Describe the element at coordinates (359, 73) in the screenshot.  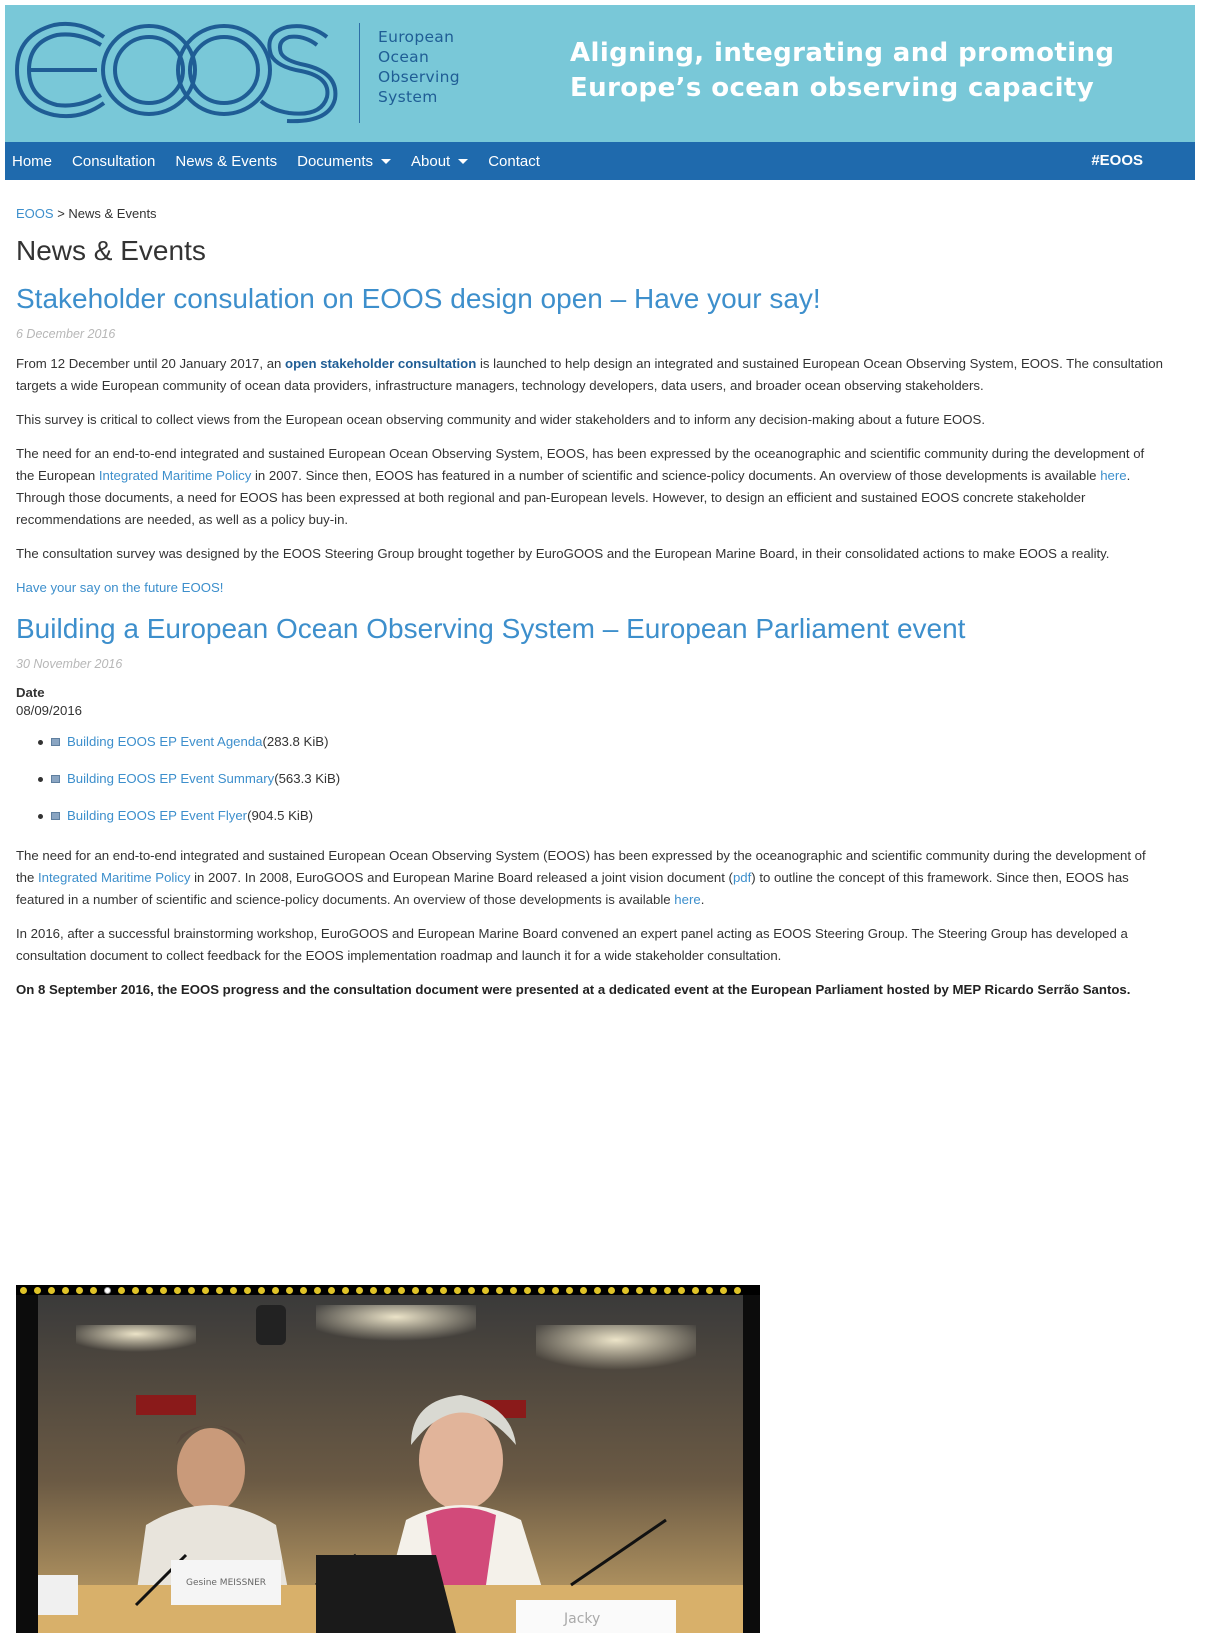
I see `logo-divider` at that location.